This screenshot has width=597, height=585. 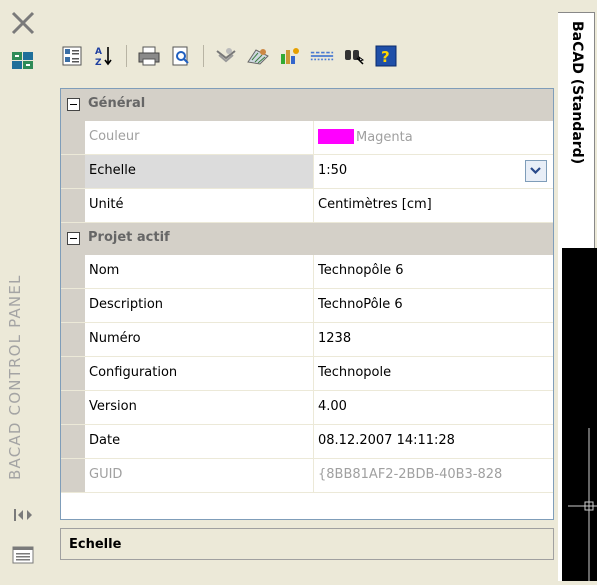 I want to click on print-icon, so click(x=149, y=56).